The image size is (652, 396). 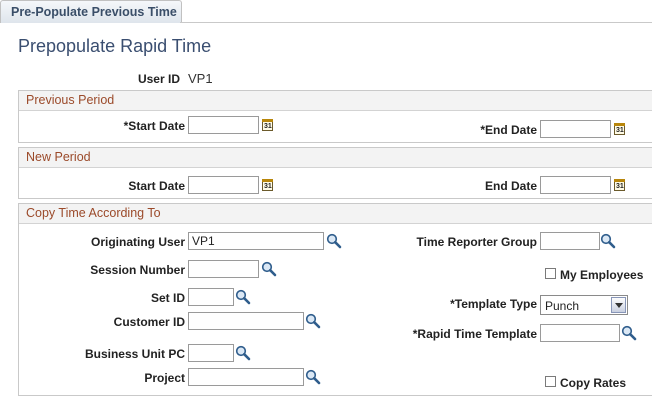 What do you see at coordinates (223, 269) in the screenshot?
I see `session-number-input` at bounding box center [223, 269].